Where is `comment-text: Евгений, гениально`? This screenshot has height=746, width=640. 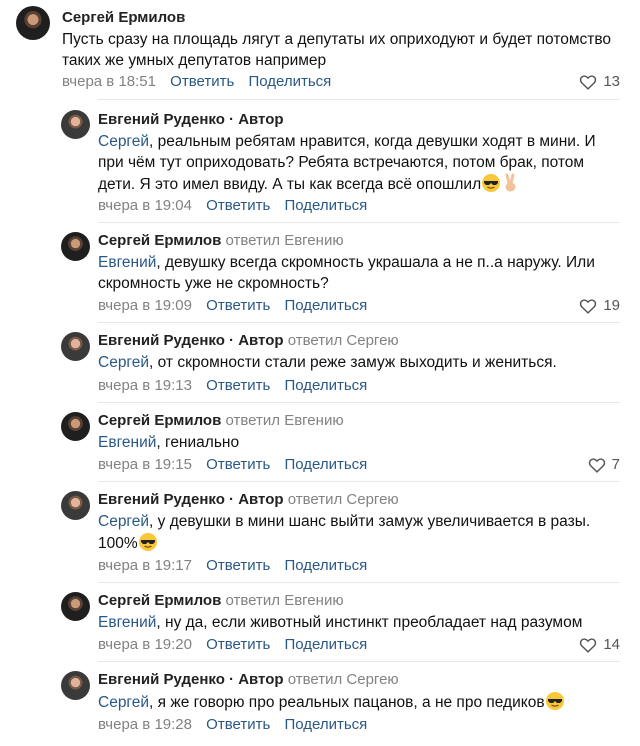
comment-text: Евгений, гениально is located at coordinates (169, 442).